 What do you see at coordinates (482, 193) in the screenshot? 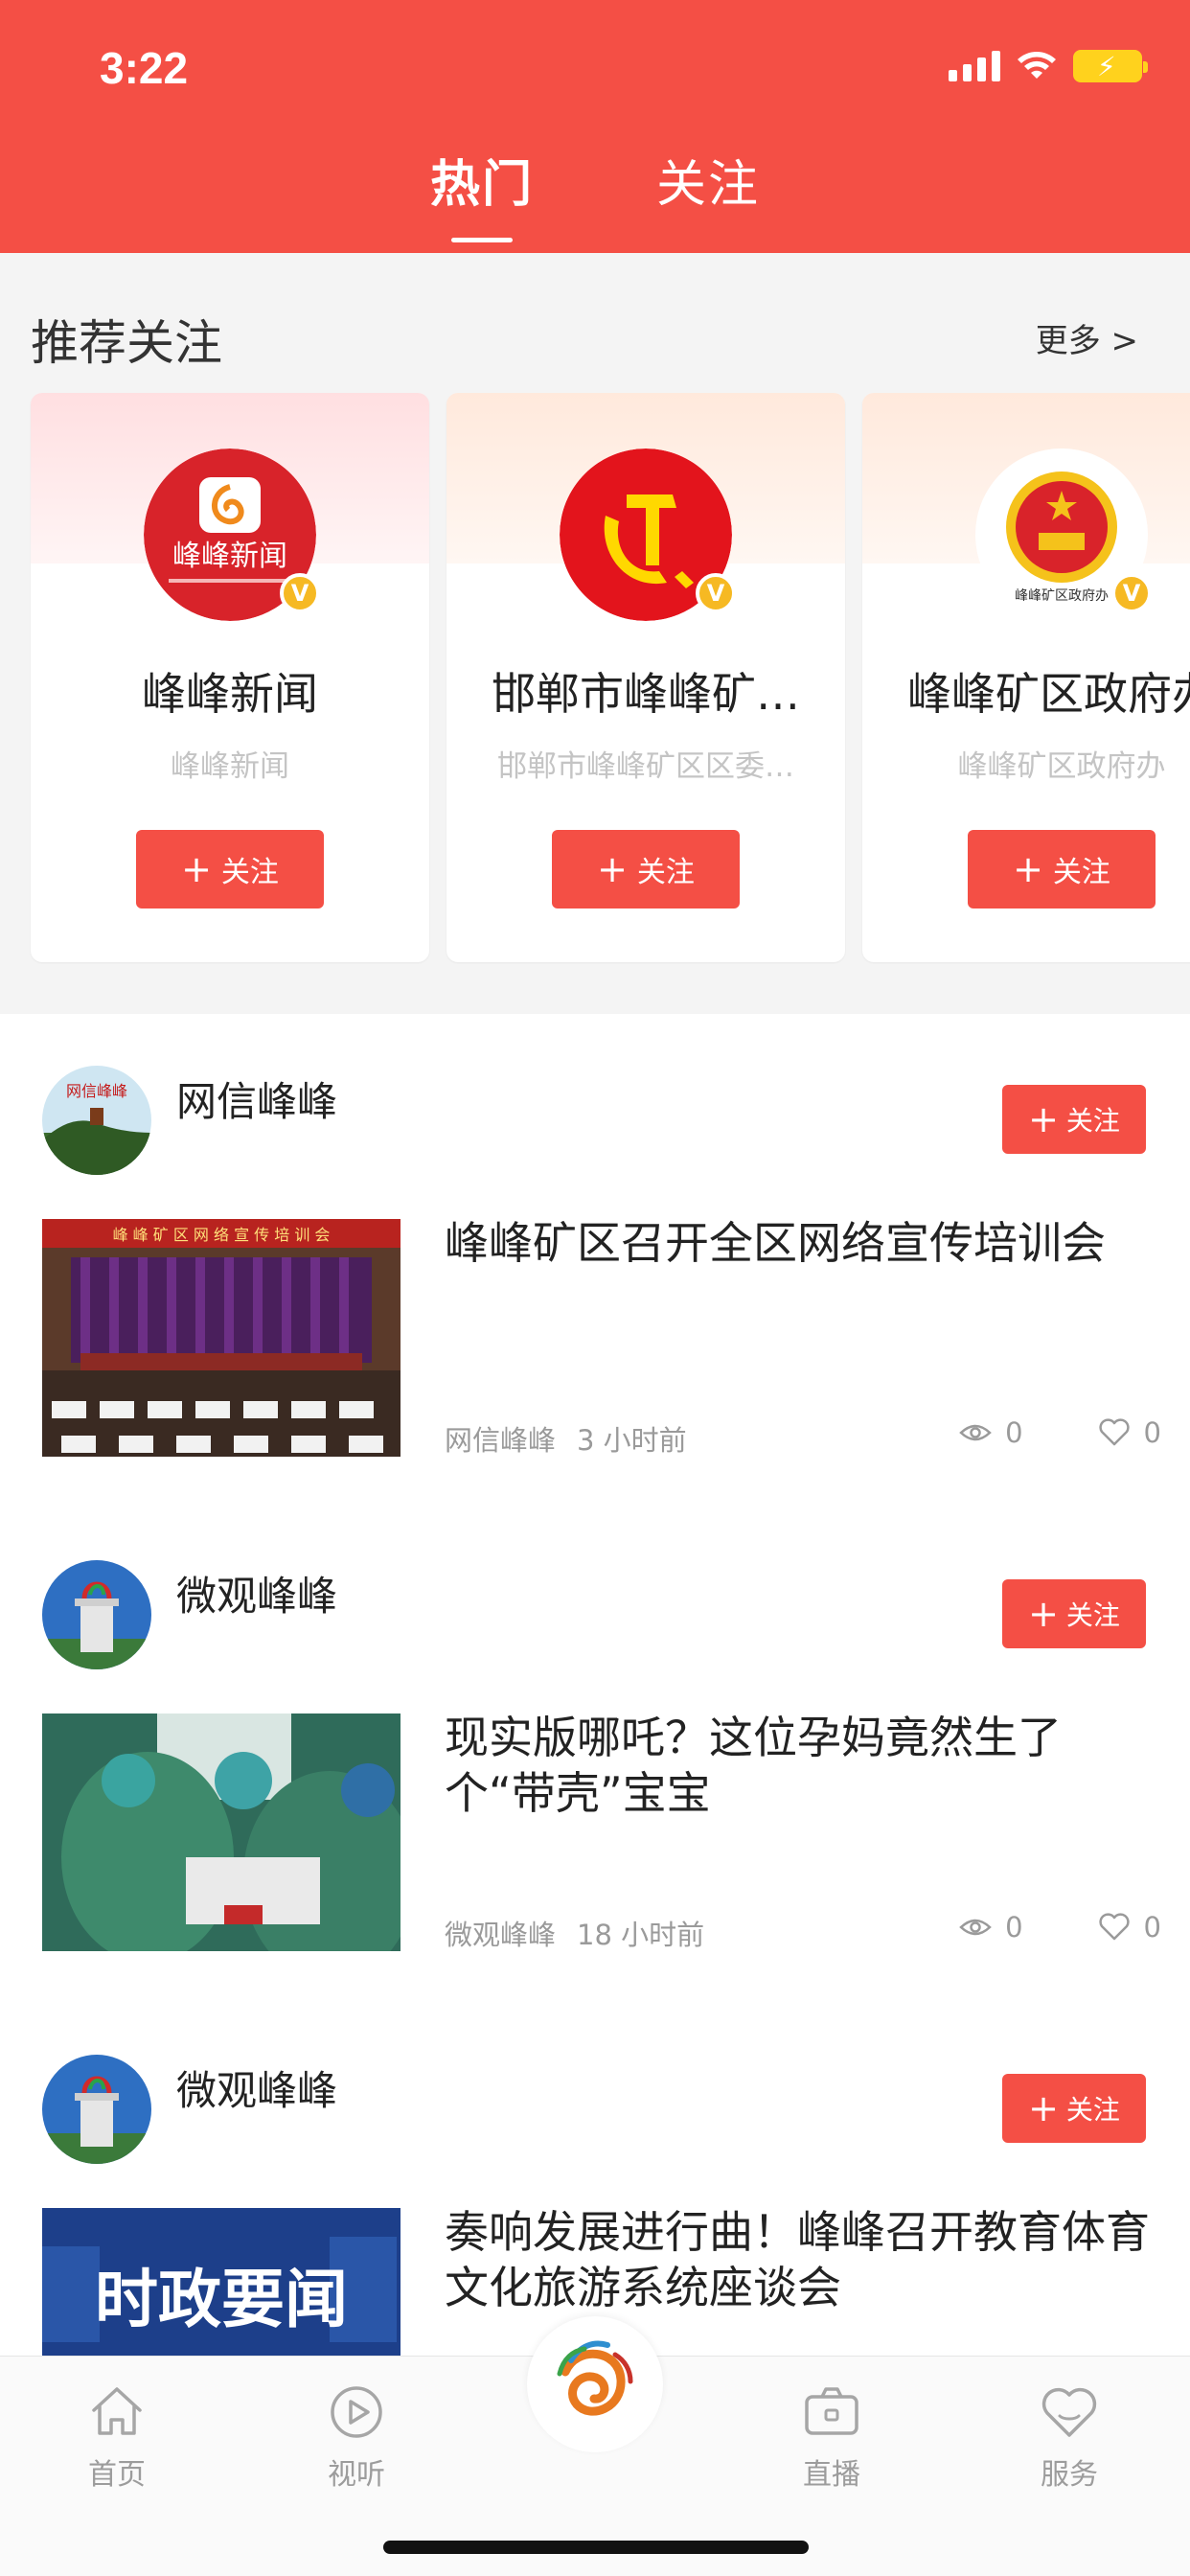
I see `tab-hot: 热门` at bounding box center [482, 193].